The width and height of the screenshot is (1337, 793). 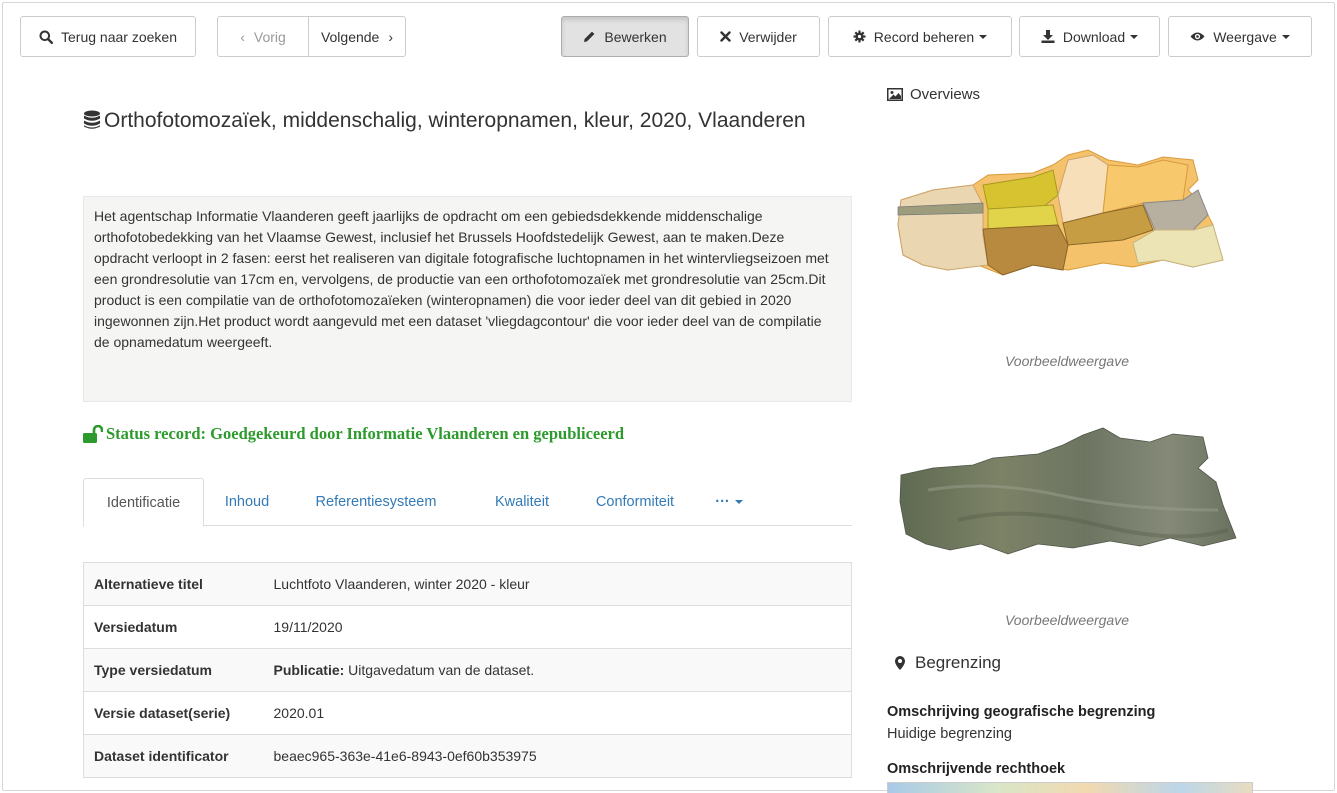 I want to click on download-dropdown: Download, so click(x=1089, y=36).